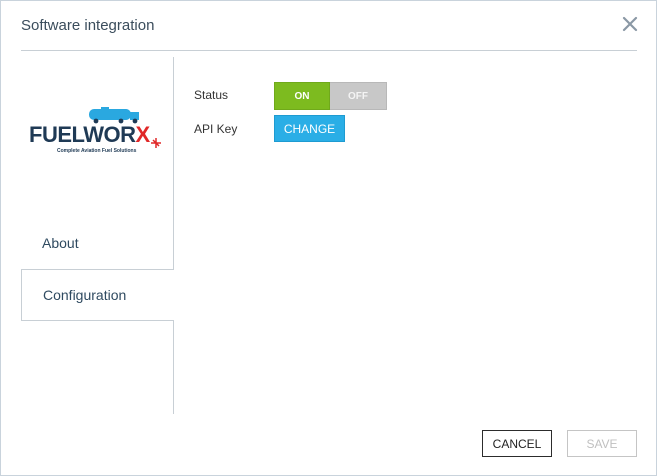  I want to click on sidebar-item-label: About, so click(60, 242).